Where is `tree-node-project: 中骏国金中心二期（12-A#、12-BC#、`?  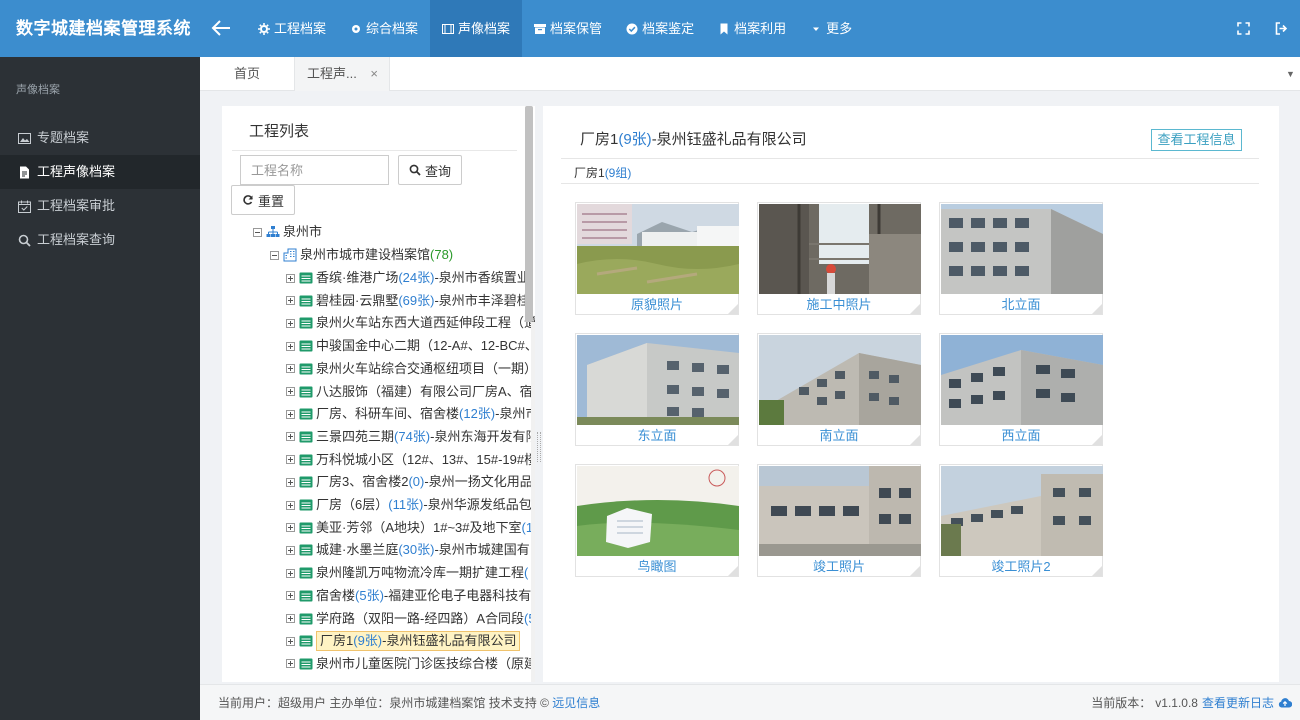
tree-node-project: 中骏国金中心二期（12-A#、12-BC#、 is located at coordinates (410, 346).